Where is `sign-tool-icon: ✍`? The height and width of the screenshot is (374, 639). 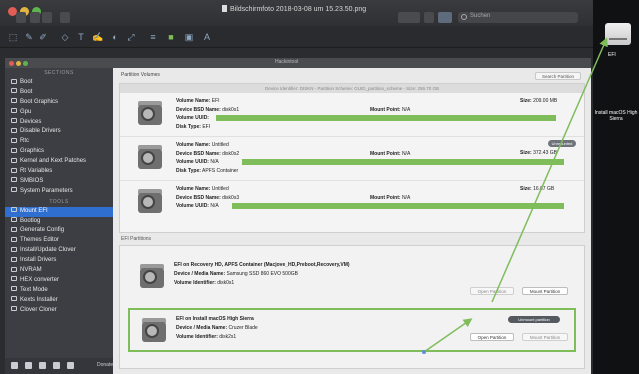 sign-tool-icon: ✍ is located at coordinates (97, 37).